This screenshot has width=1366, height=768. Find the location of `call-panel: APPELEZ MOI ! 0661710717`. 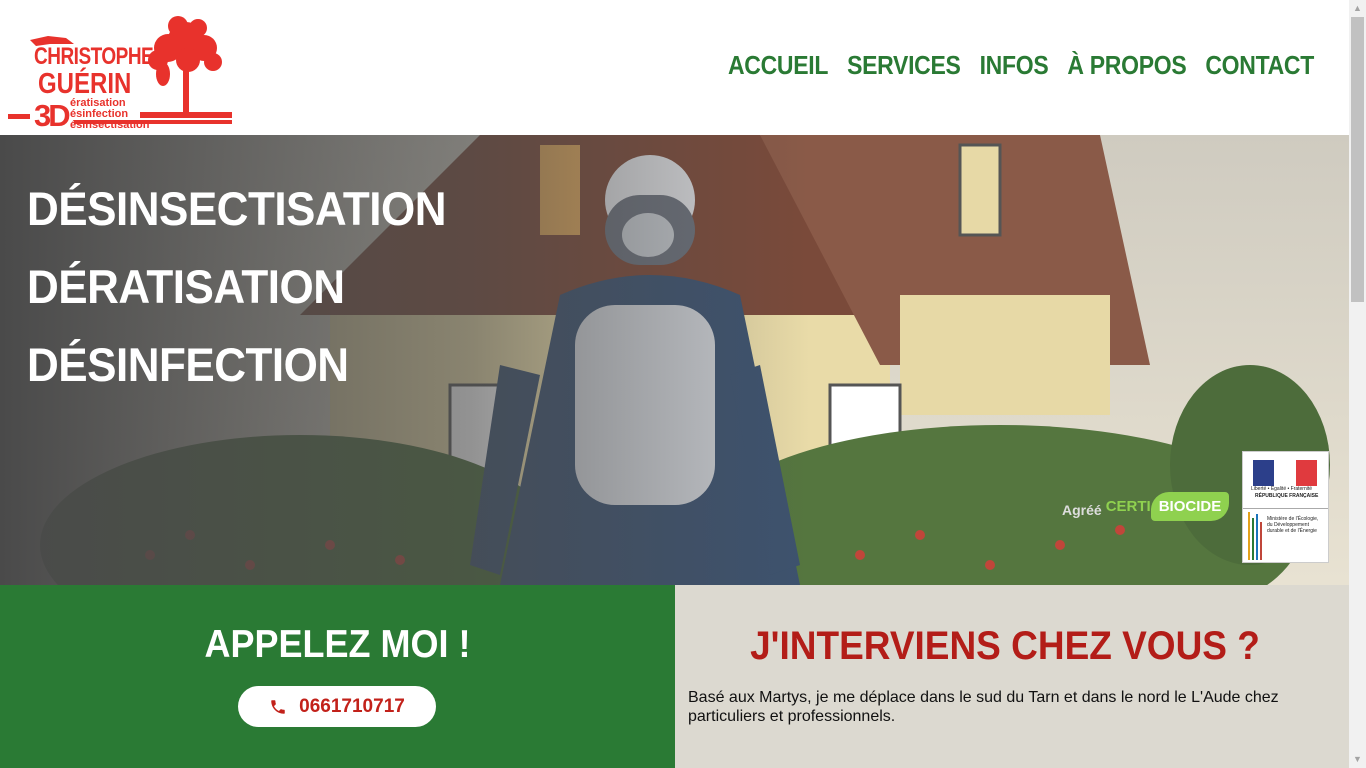

call-panel: APPELEZ MOI ! 0661710717 is located at coordinates (337, 676).